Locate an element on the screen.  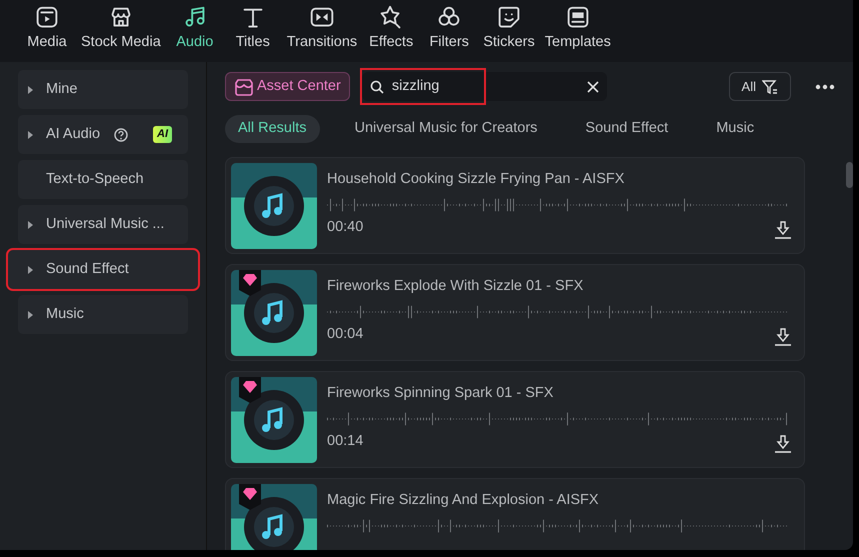
category-tab: Sound Effect is located at coordinates (627, 129).